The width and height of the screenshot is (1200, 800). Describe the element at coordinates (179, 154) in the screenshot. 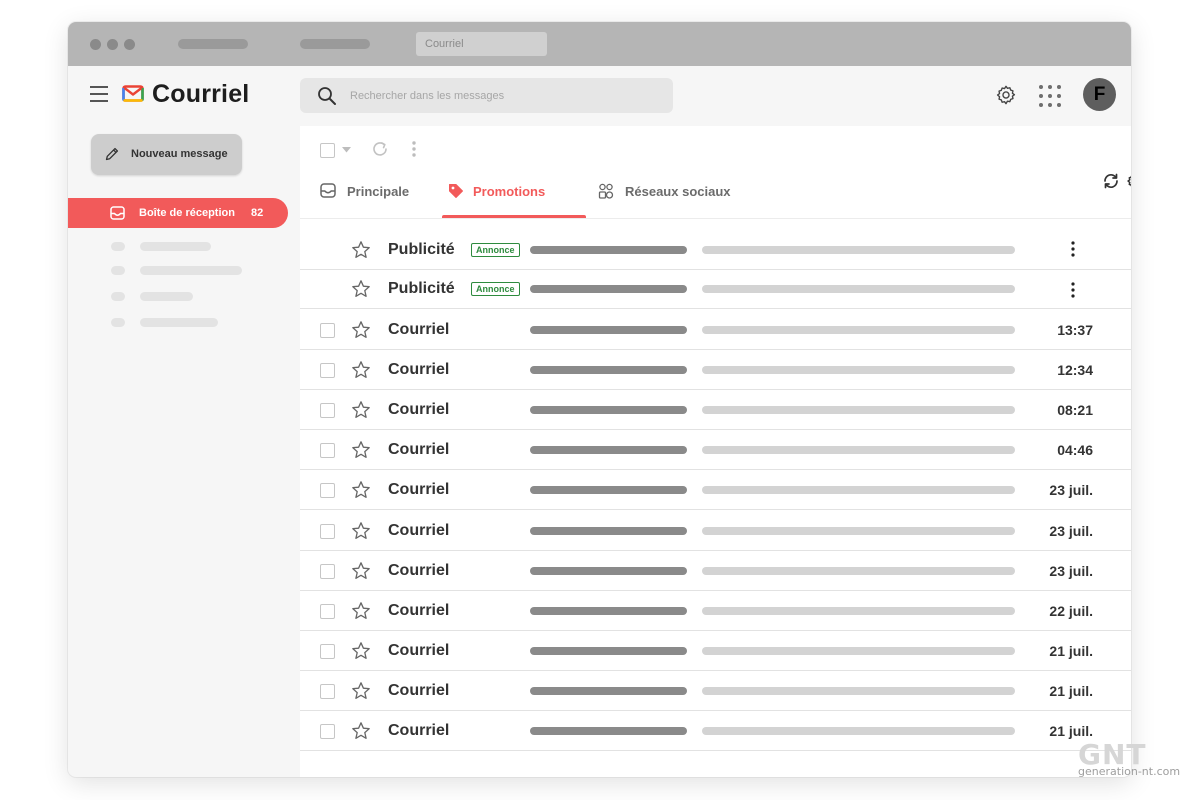

I see `compose-label: Nouveau message` at that location.